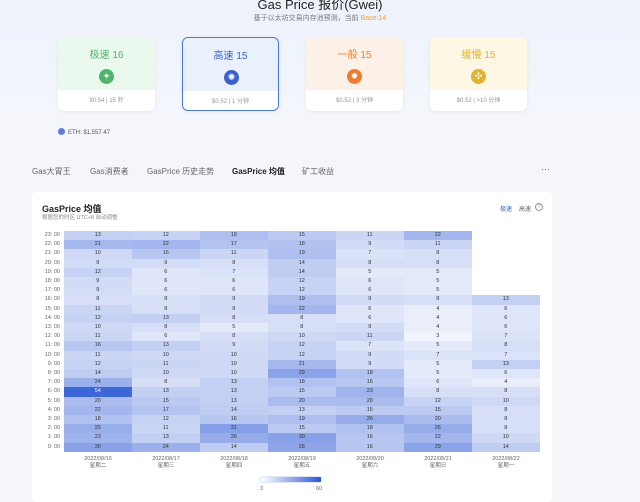 The width and height of the screenshot is (640, 502). What do you see at coordinates (180, 171) in the screenshot?
I see `tab-2: GasPrice 历史走势` at bounding box center [180, 171].